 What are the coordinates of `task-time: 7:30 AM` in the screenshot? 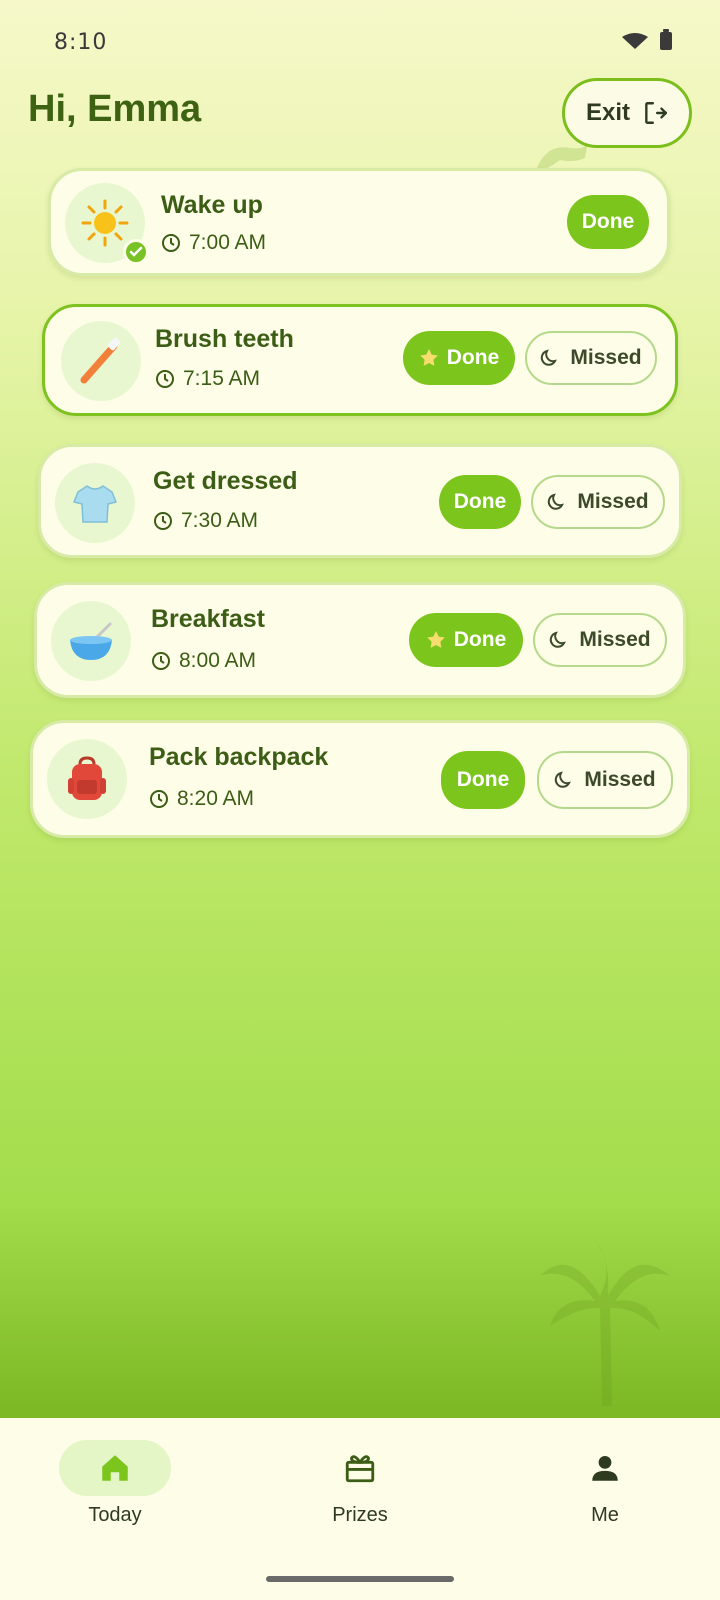 It's located at (205, 521).